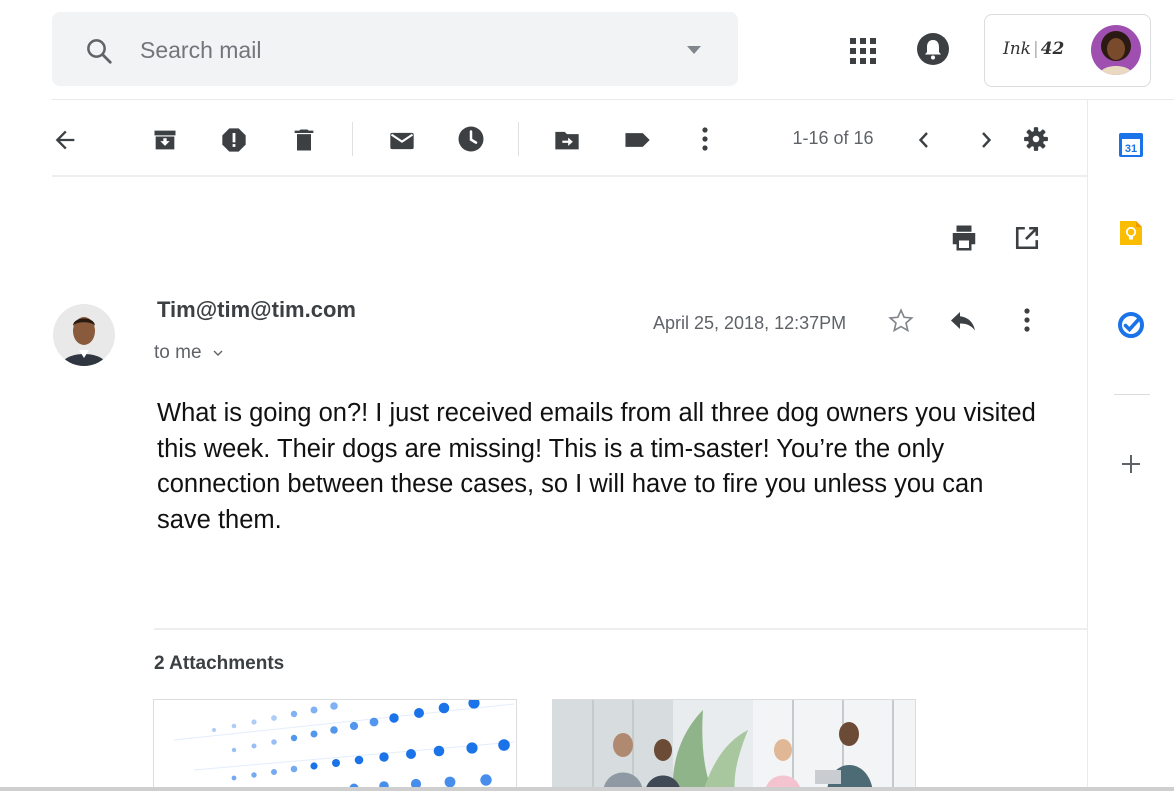  Describe the element at coordinates (1087, 445) in the screenshot. I see `side-panel-divider` at that location.